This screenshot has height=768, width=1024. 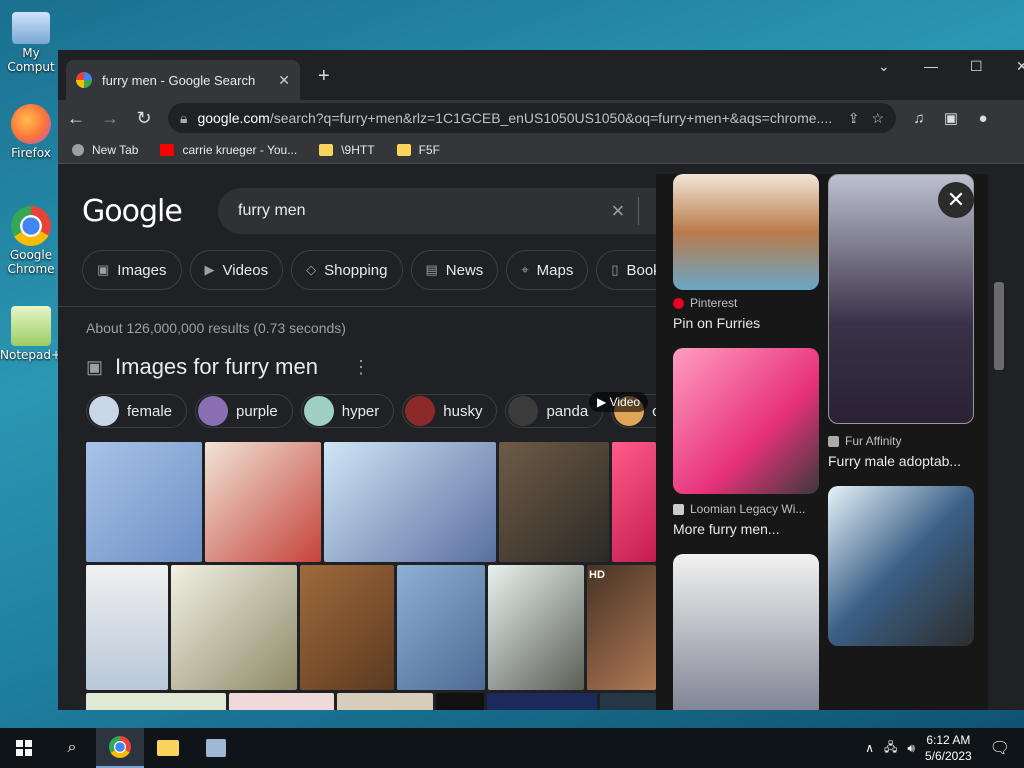 I want to click on tab-strip: furry men - Google Search ✕ + ⌄ — ☐ ✕, so click(x=541, y=75).